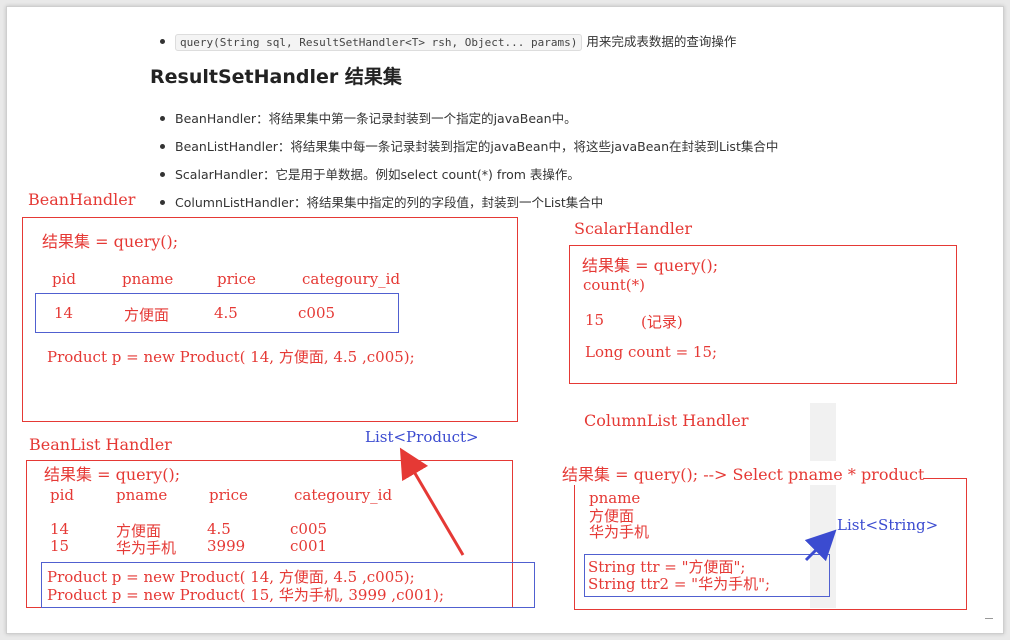 This screenshot has height=640, width=1010. What do you see at coordinates (432, 501) in the screenshot?
I see `red-arrow-to-list-product` at bounding box center [432, 501].